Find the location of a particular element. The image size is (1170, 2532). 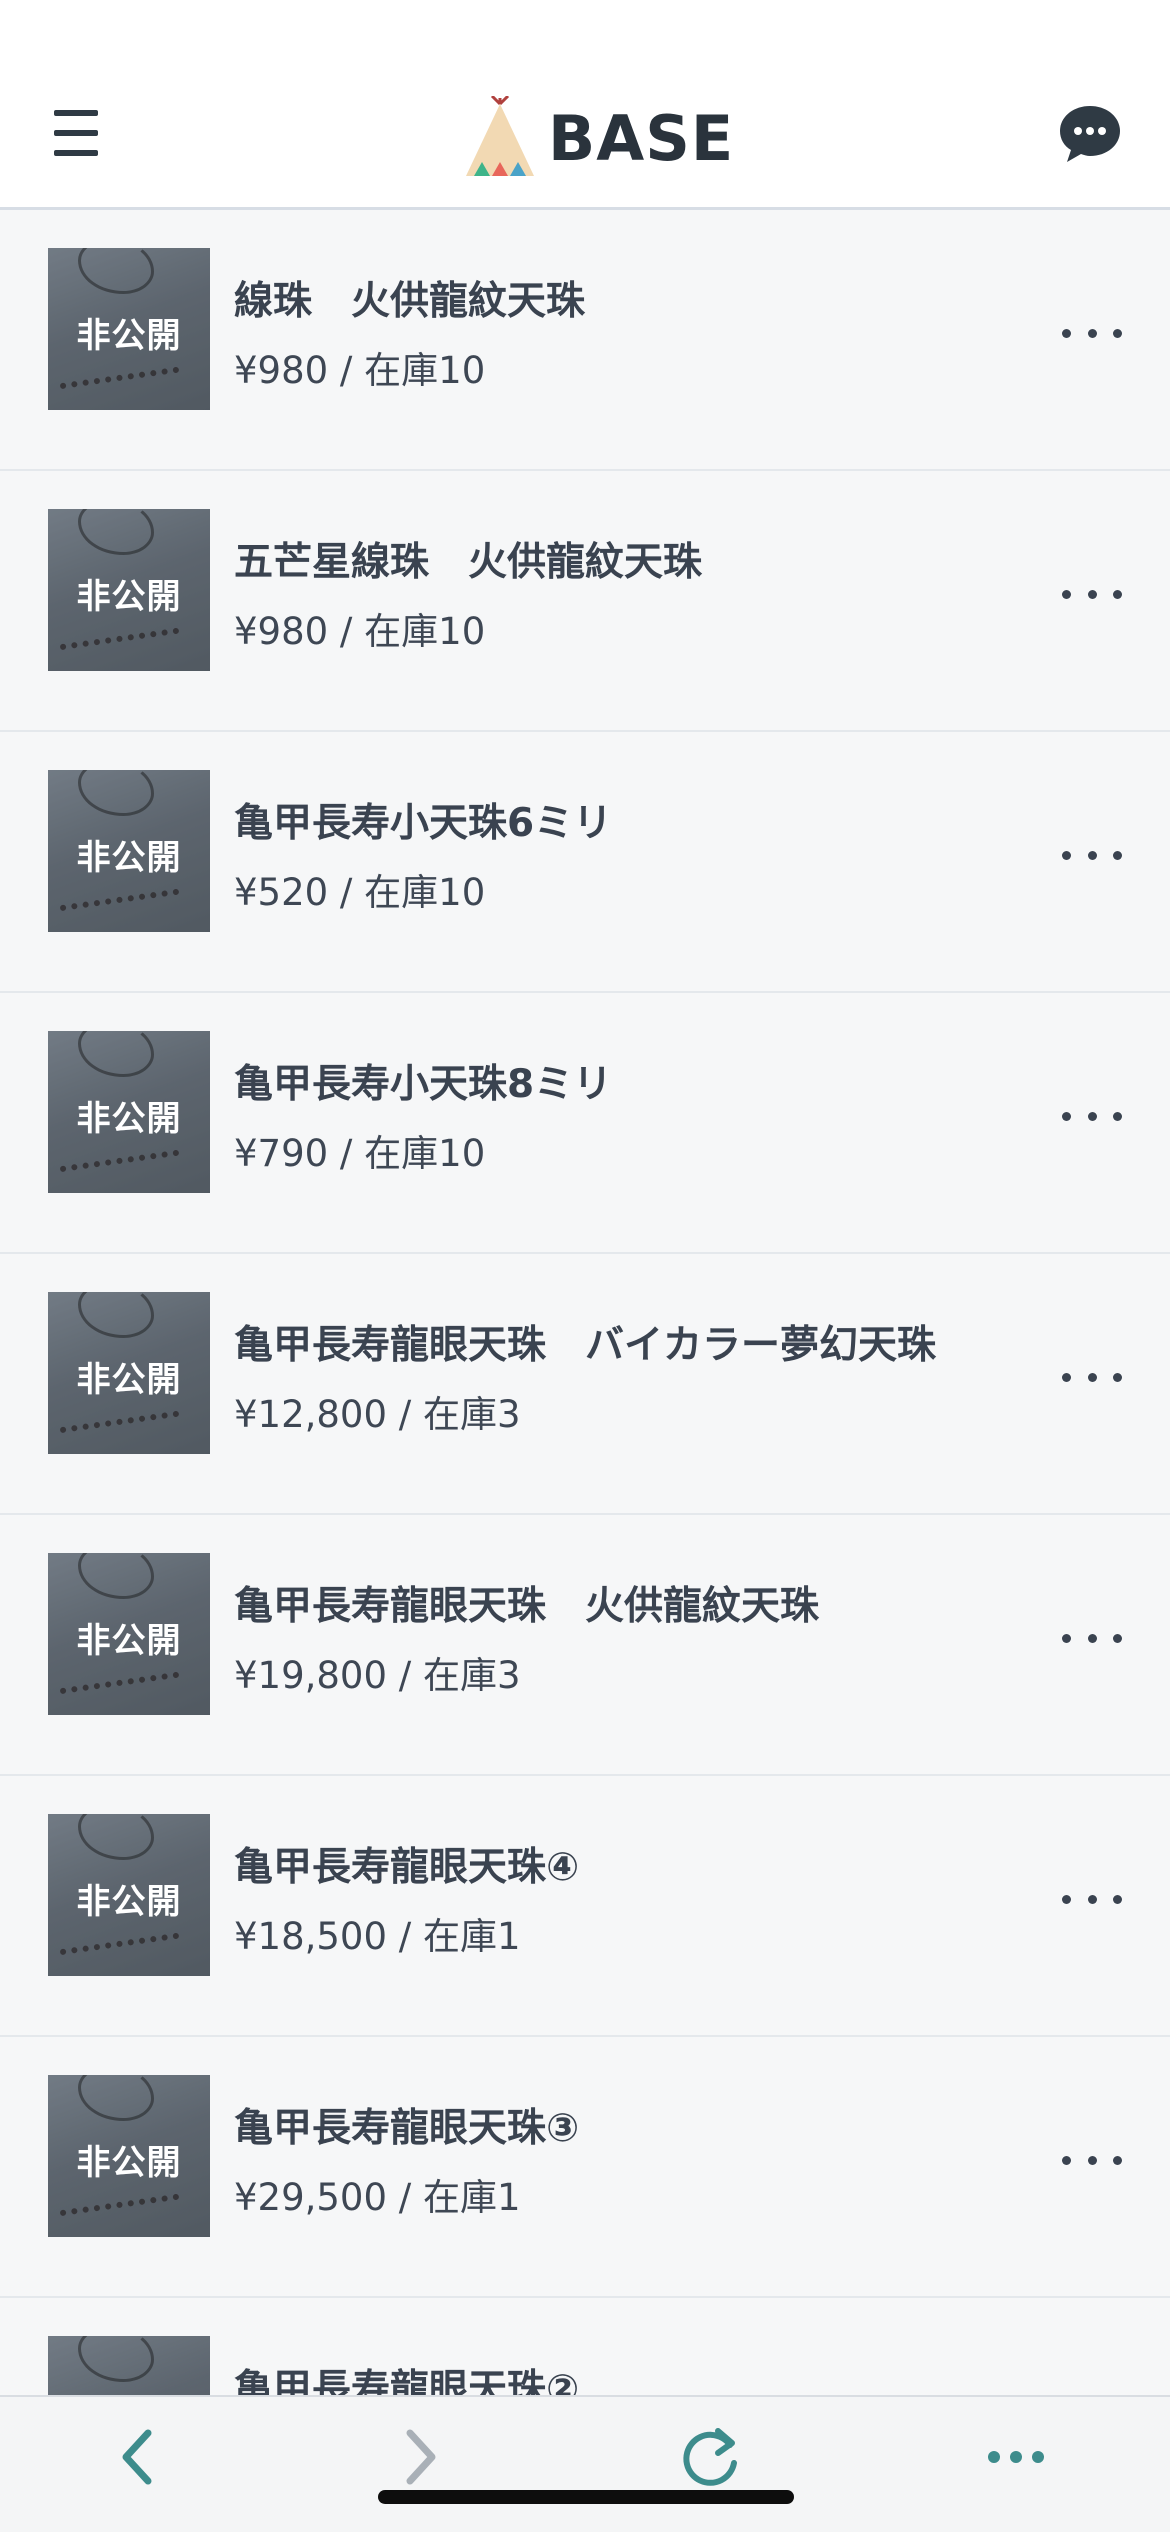

app-header: BASE is located at coordinates (585, 105).